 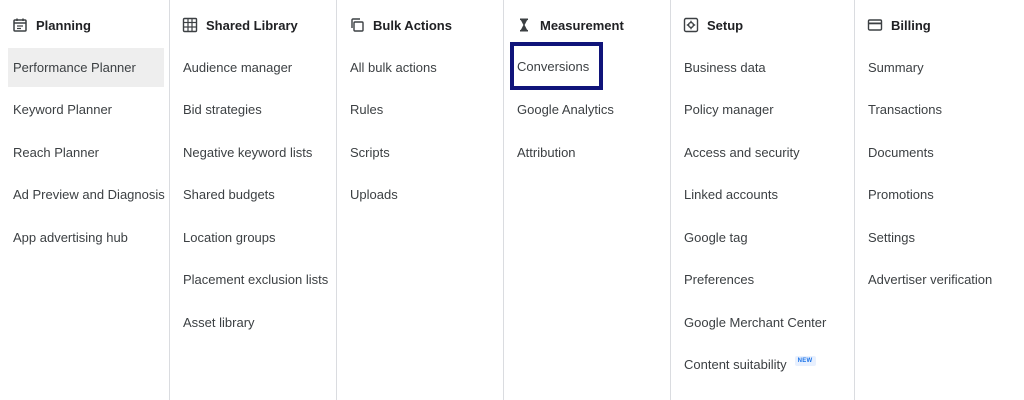 I want to click on column-title: Shared Library, so click(x=252, y=25).